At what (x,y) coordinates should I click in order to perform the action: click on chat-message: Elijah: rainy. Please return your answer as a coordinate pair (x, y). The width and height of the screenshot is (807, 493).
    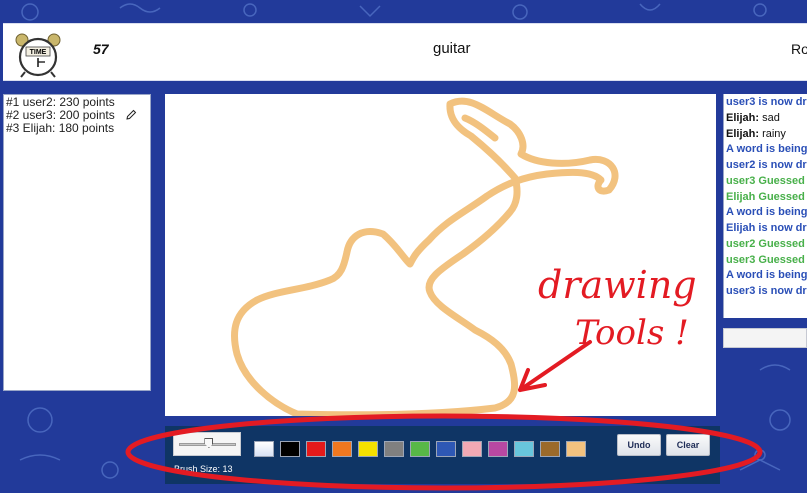
    Looking at the image, I should click on (765, 135).